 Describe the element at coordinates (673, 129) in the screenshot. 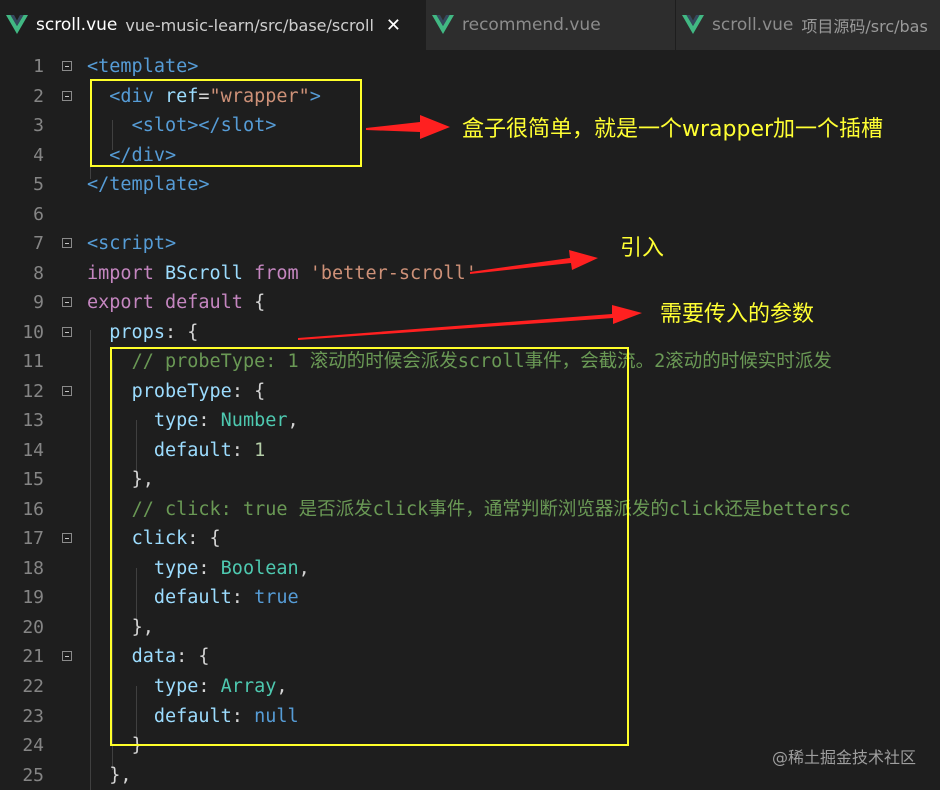

I see `annotation-note-wrapper: 盒子很简单，就是一个wrapper加一个插槽` at that location.